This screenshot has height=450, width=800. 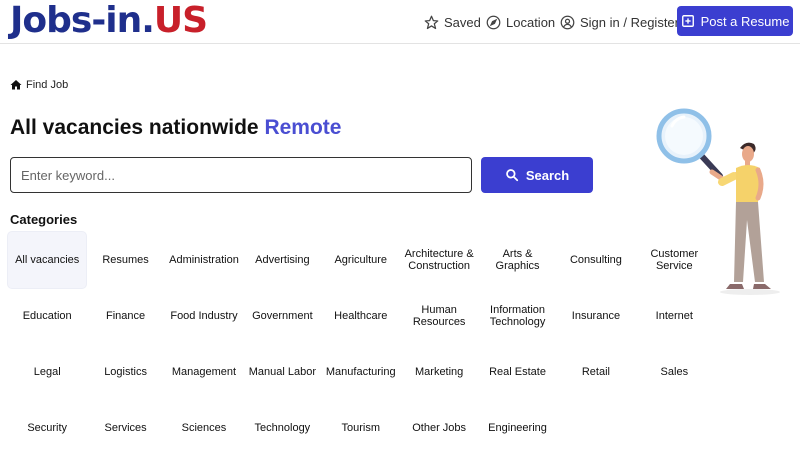 I want to click on sign-in-label: Sign in / Register, so click(x=629, y=22).